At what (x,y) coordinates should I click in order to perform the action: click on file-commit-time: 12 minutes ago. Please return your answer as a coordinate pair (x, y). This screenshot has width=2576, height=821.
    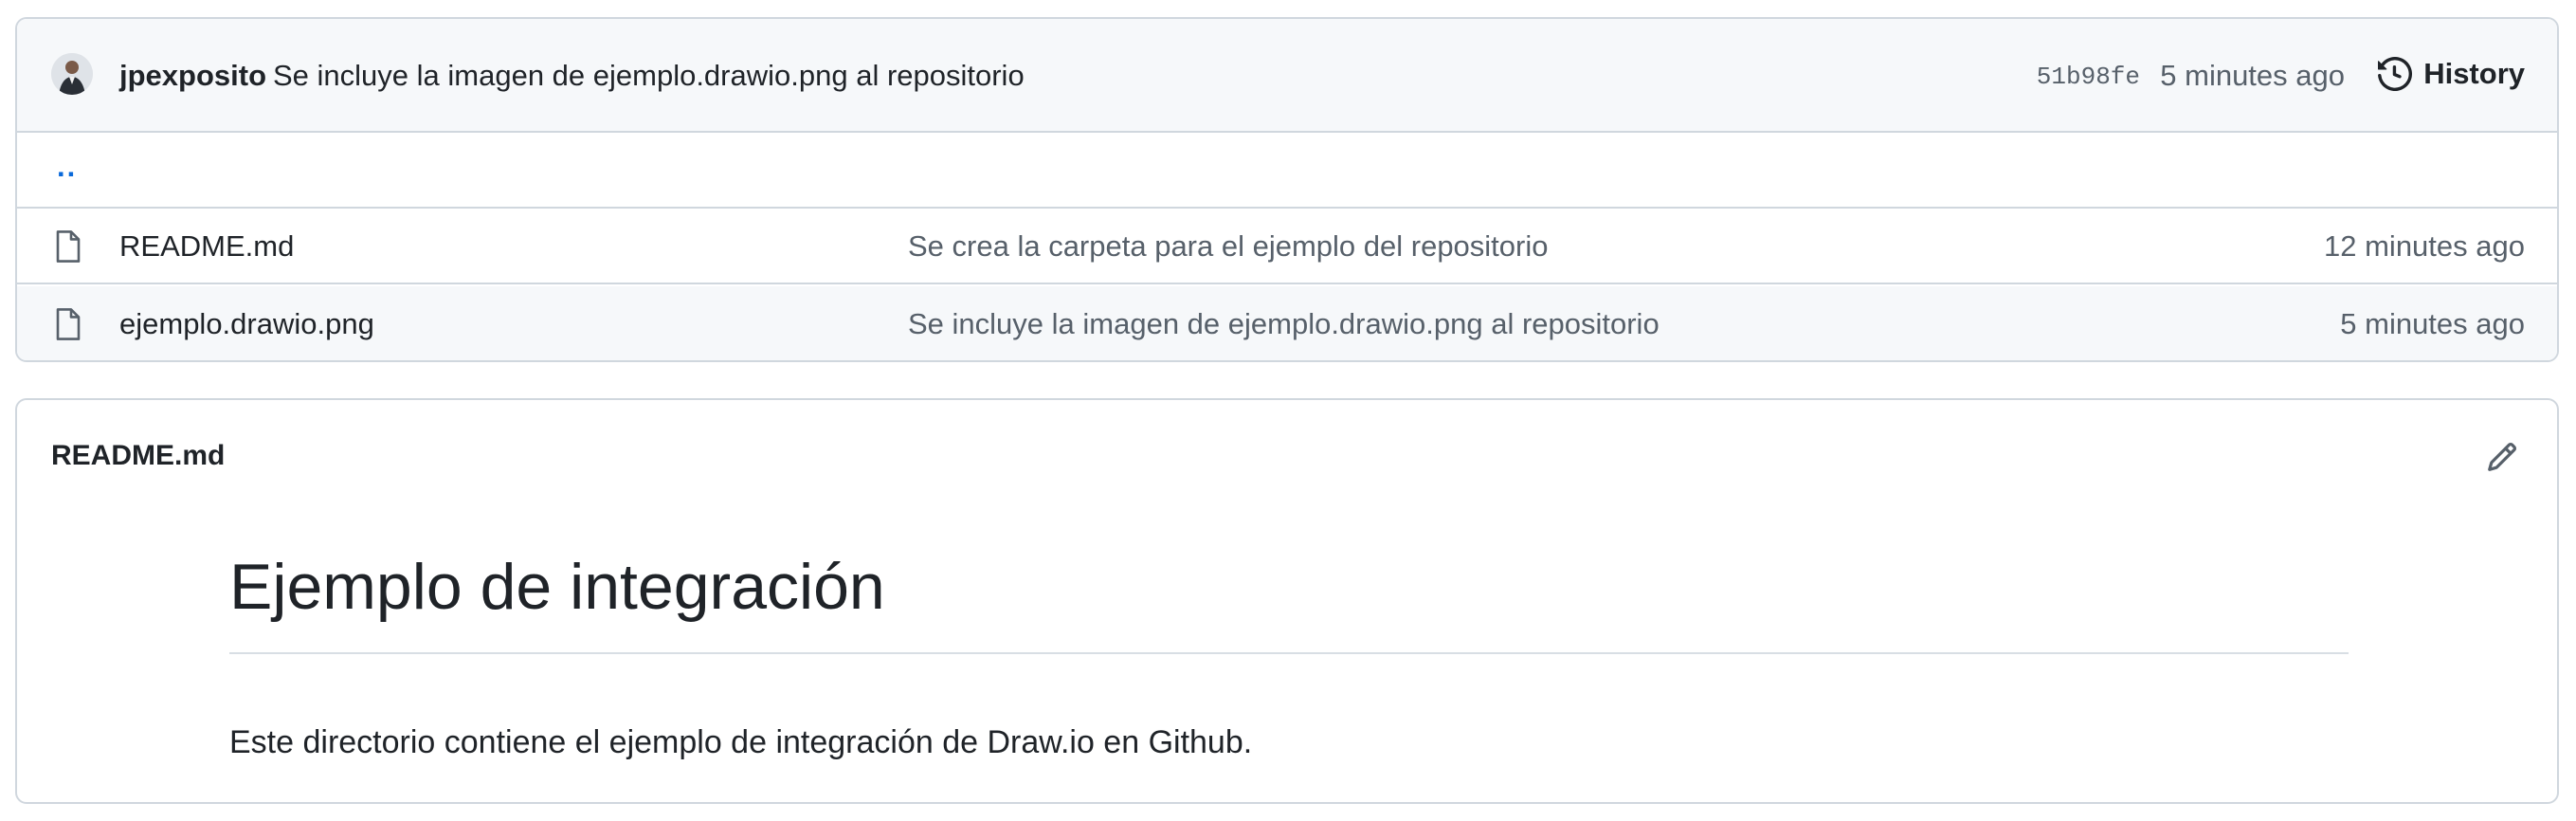
    Looking at the image, I should click on (2424, 246).